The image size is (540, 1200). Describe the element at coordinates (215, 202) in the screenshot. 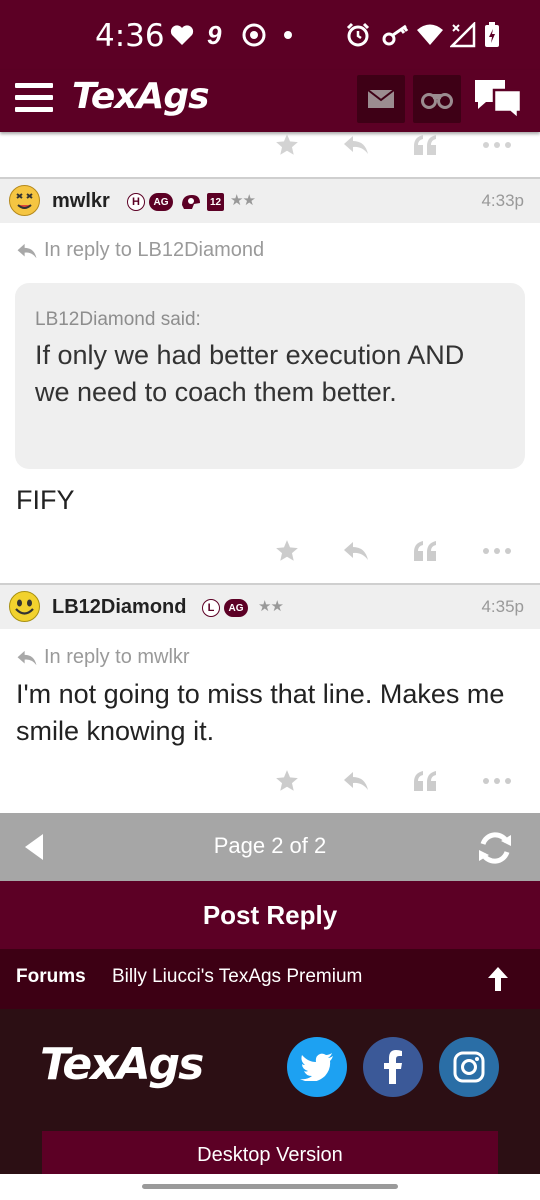

I see `badge-12: 12` at that location.